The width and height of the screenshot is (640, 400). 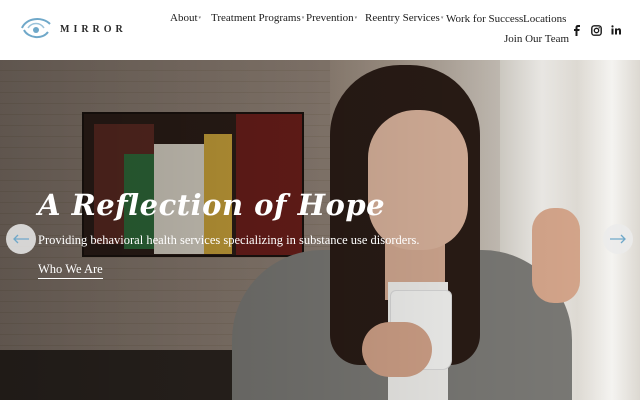 I want to click on nav-join-our-team: Join Our Team, so click(x=536, y=39).